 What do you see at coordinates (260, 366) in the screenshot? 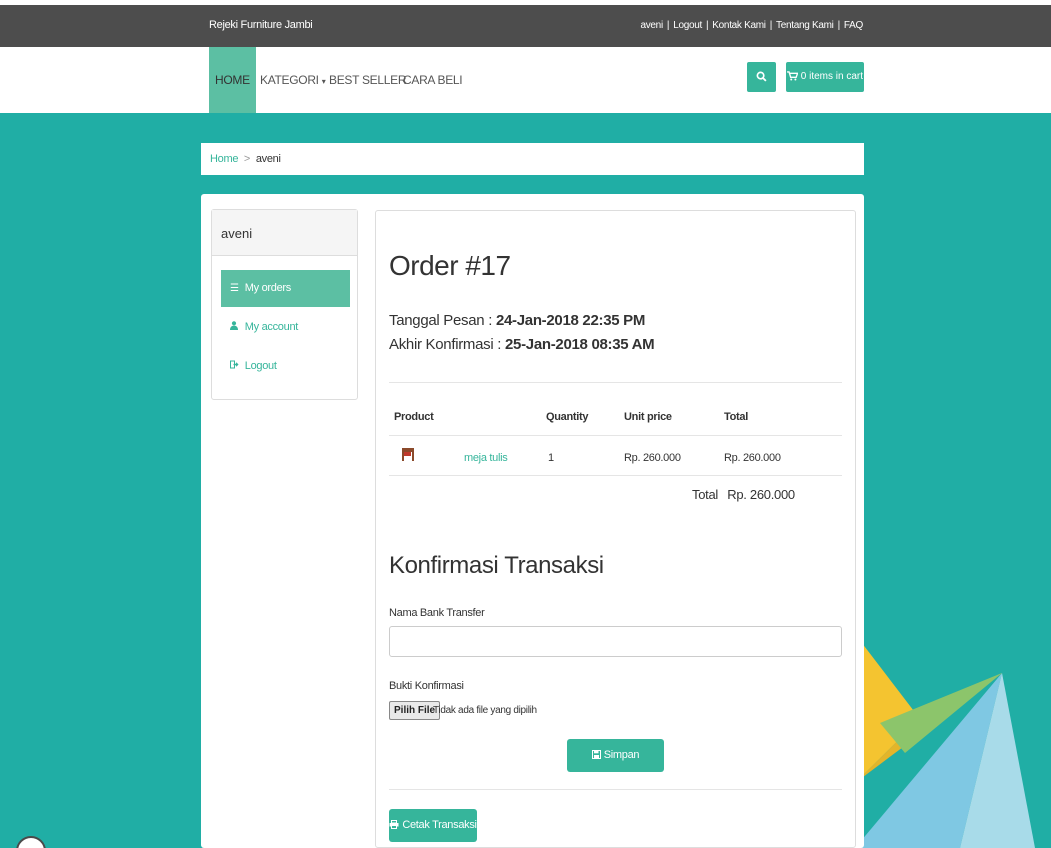
I see `sidebar-item-label: Logout` at bounding box center [260, 366].